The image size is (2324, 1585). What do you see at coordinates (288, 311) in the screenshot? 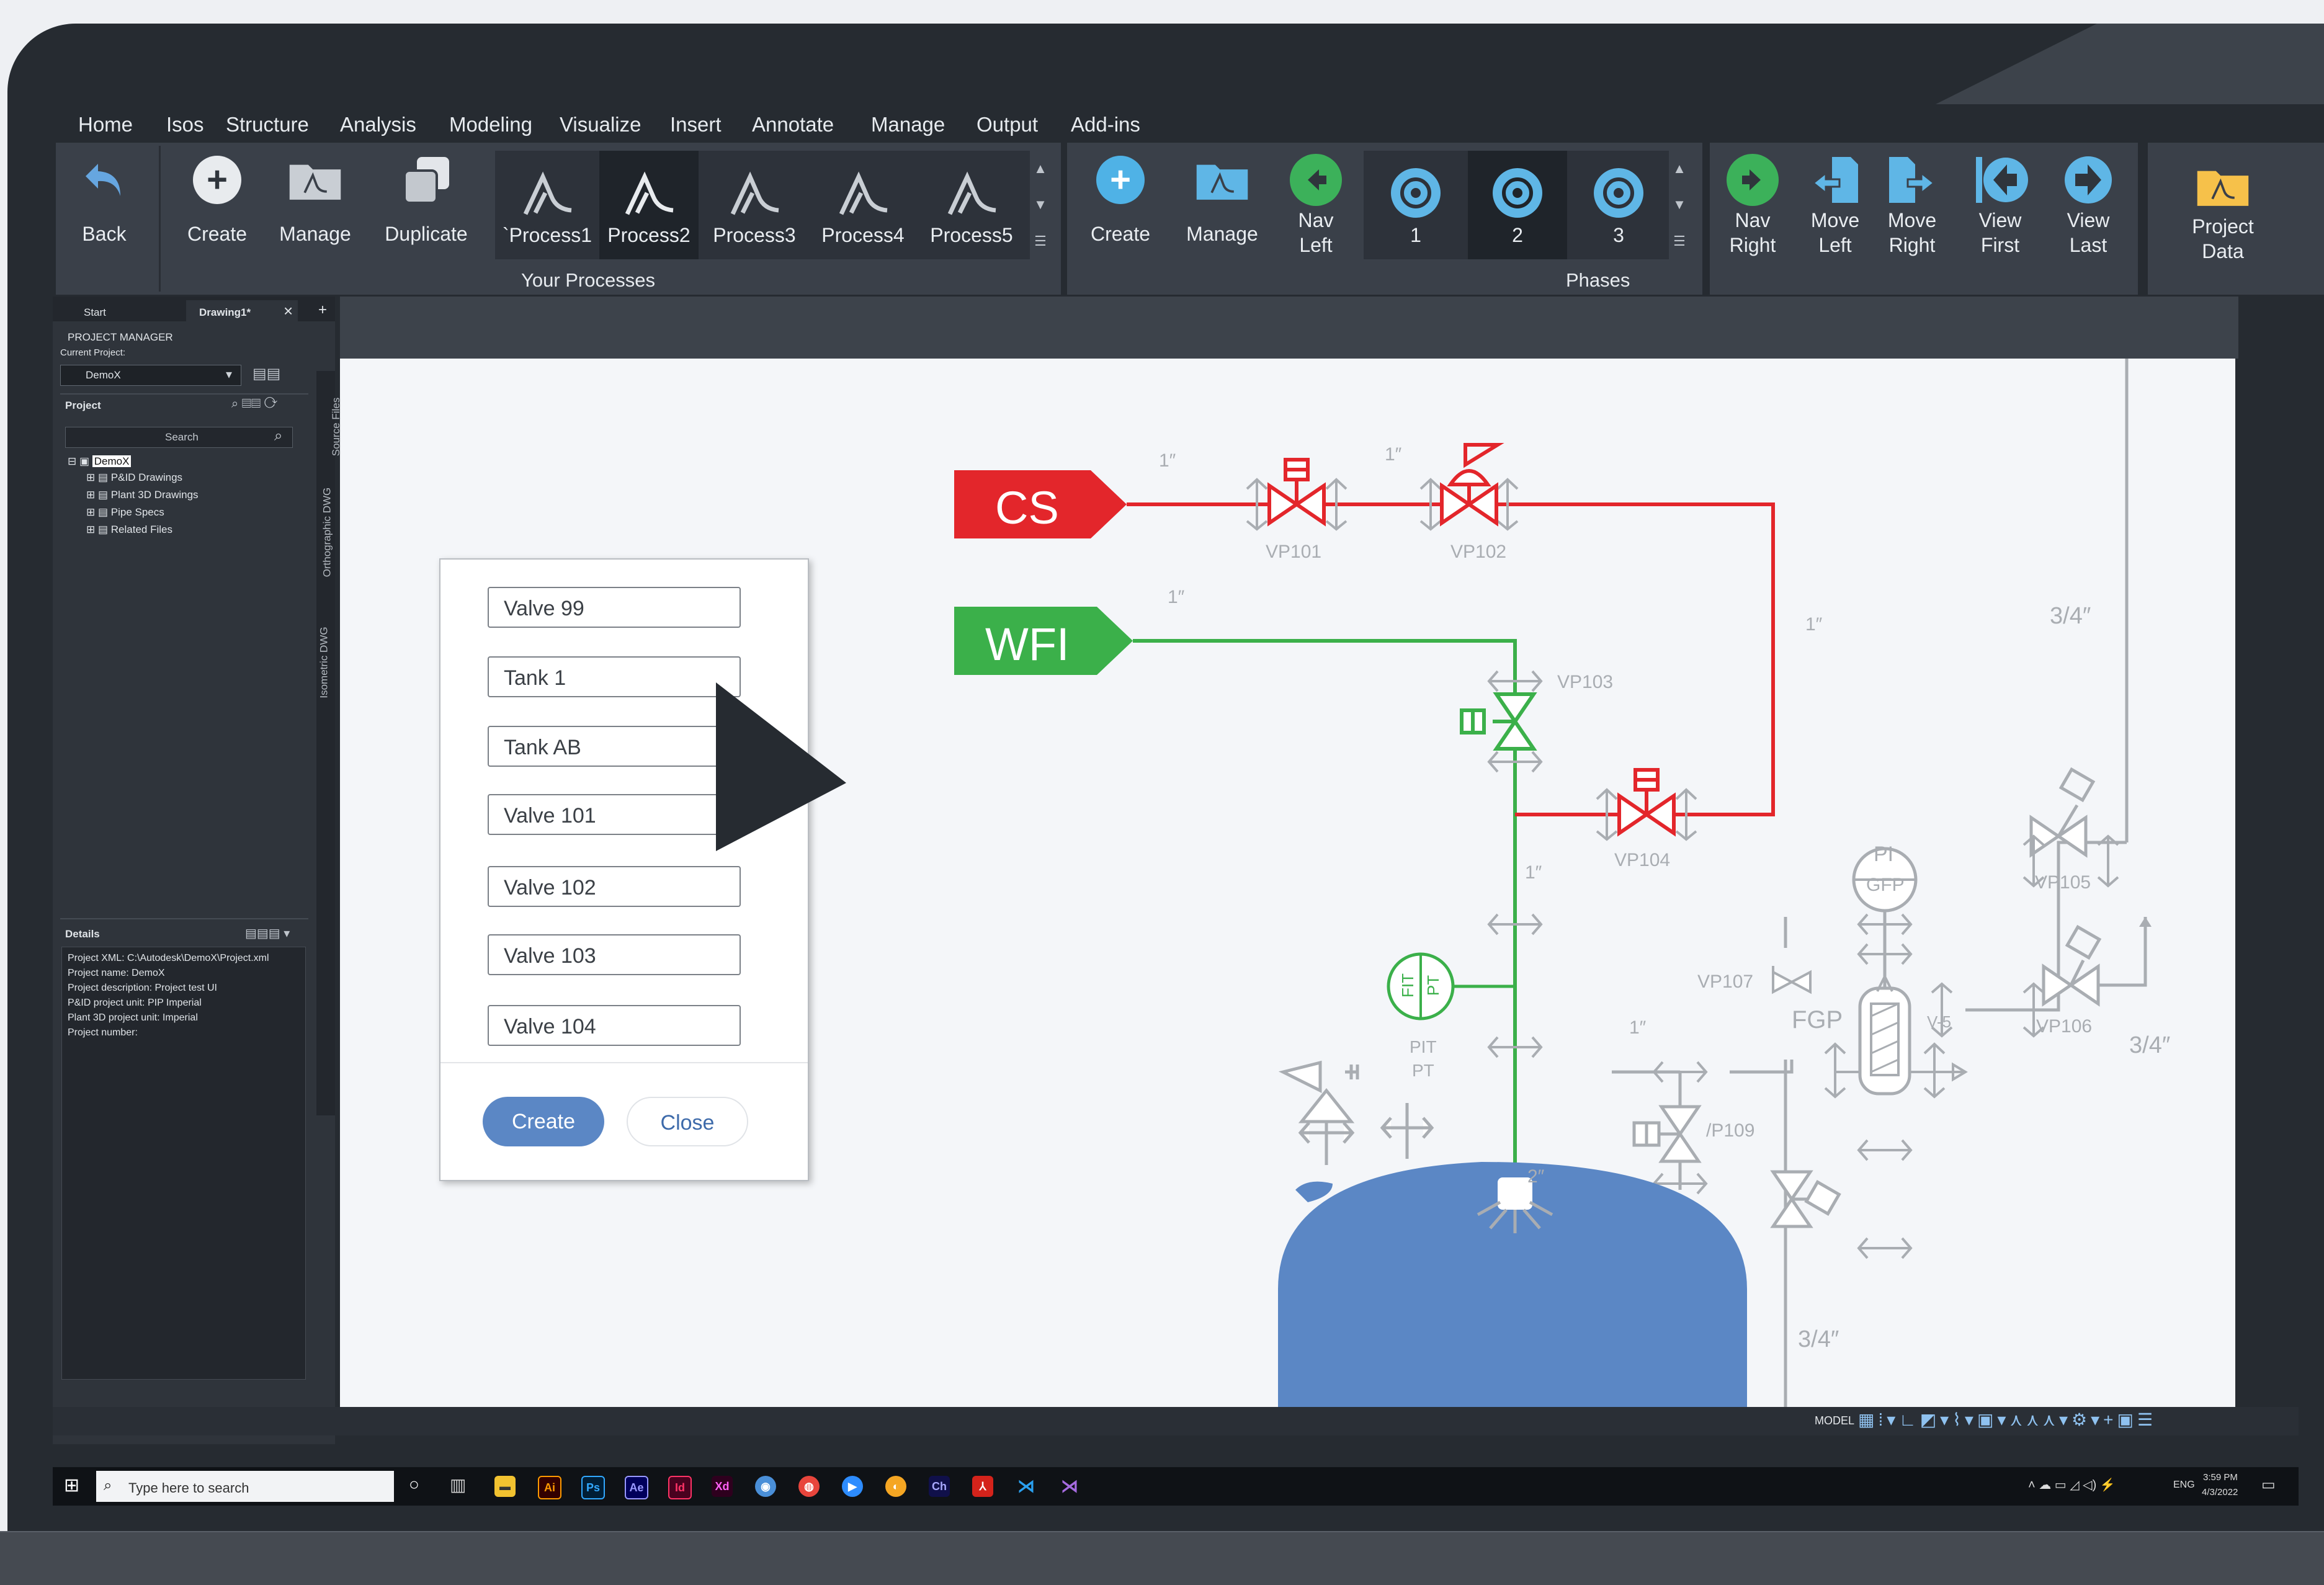
I see `close-tab-icon: ×` at bounding box center [288, 311].